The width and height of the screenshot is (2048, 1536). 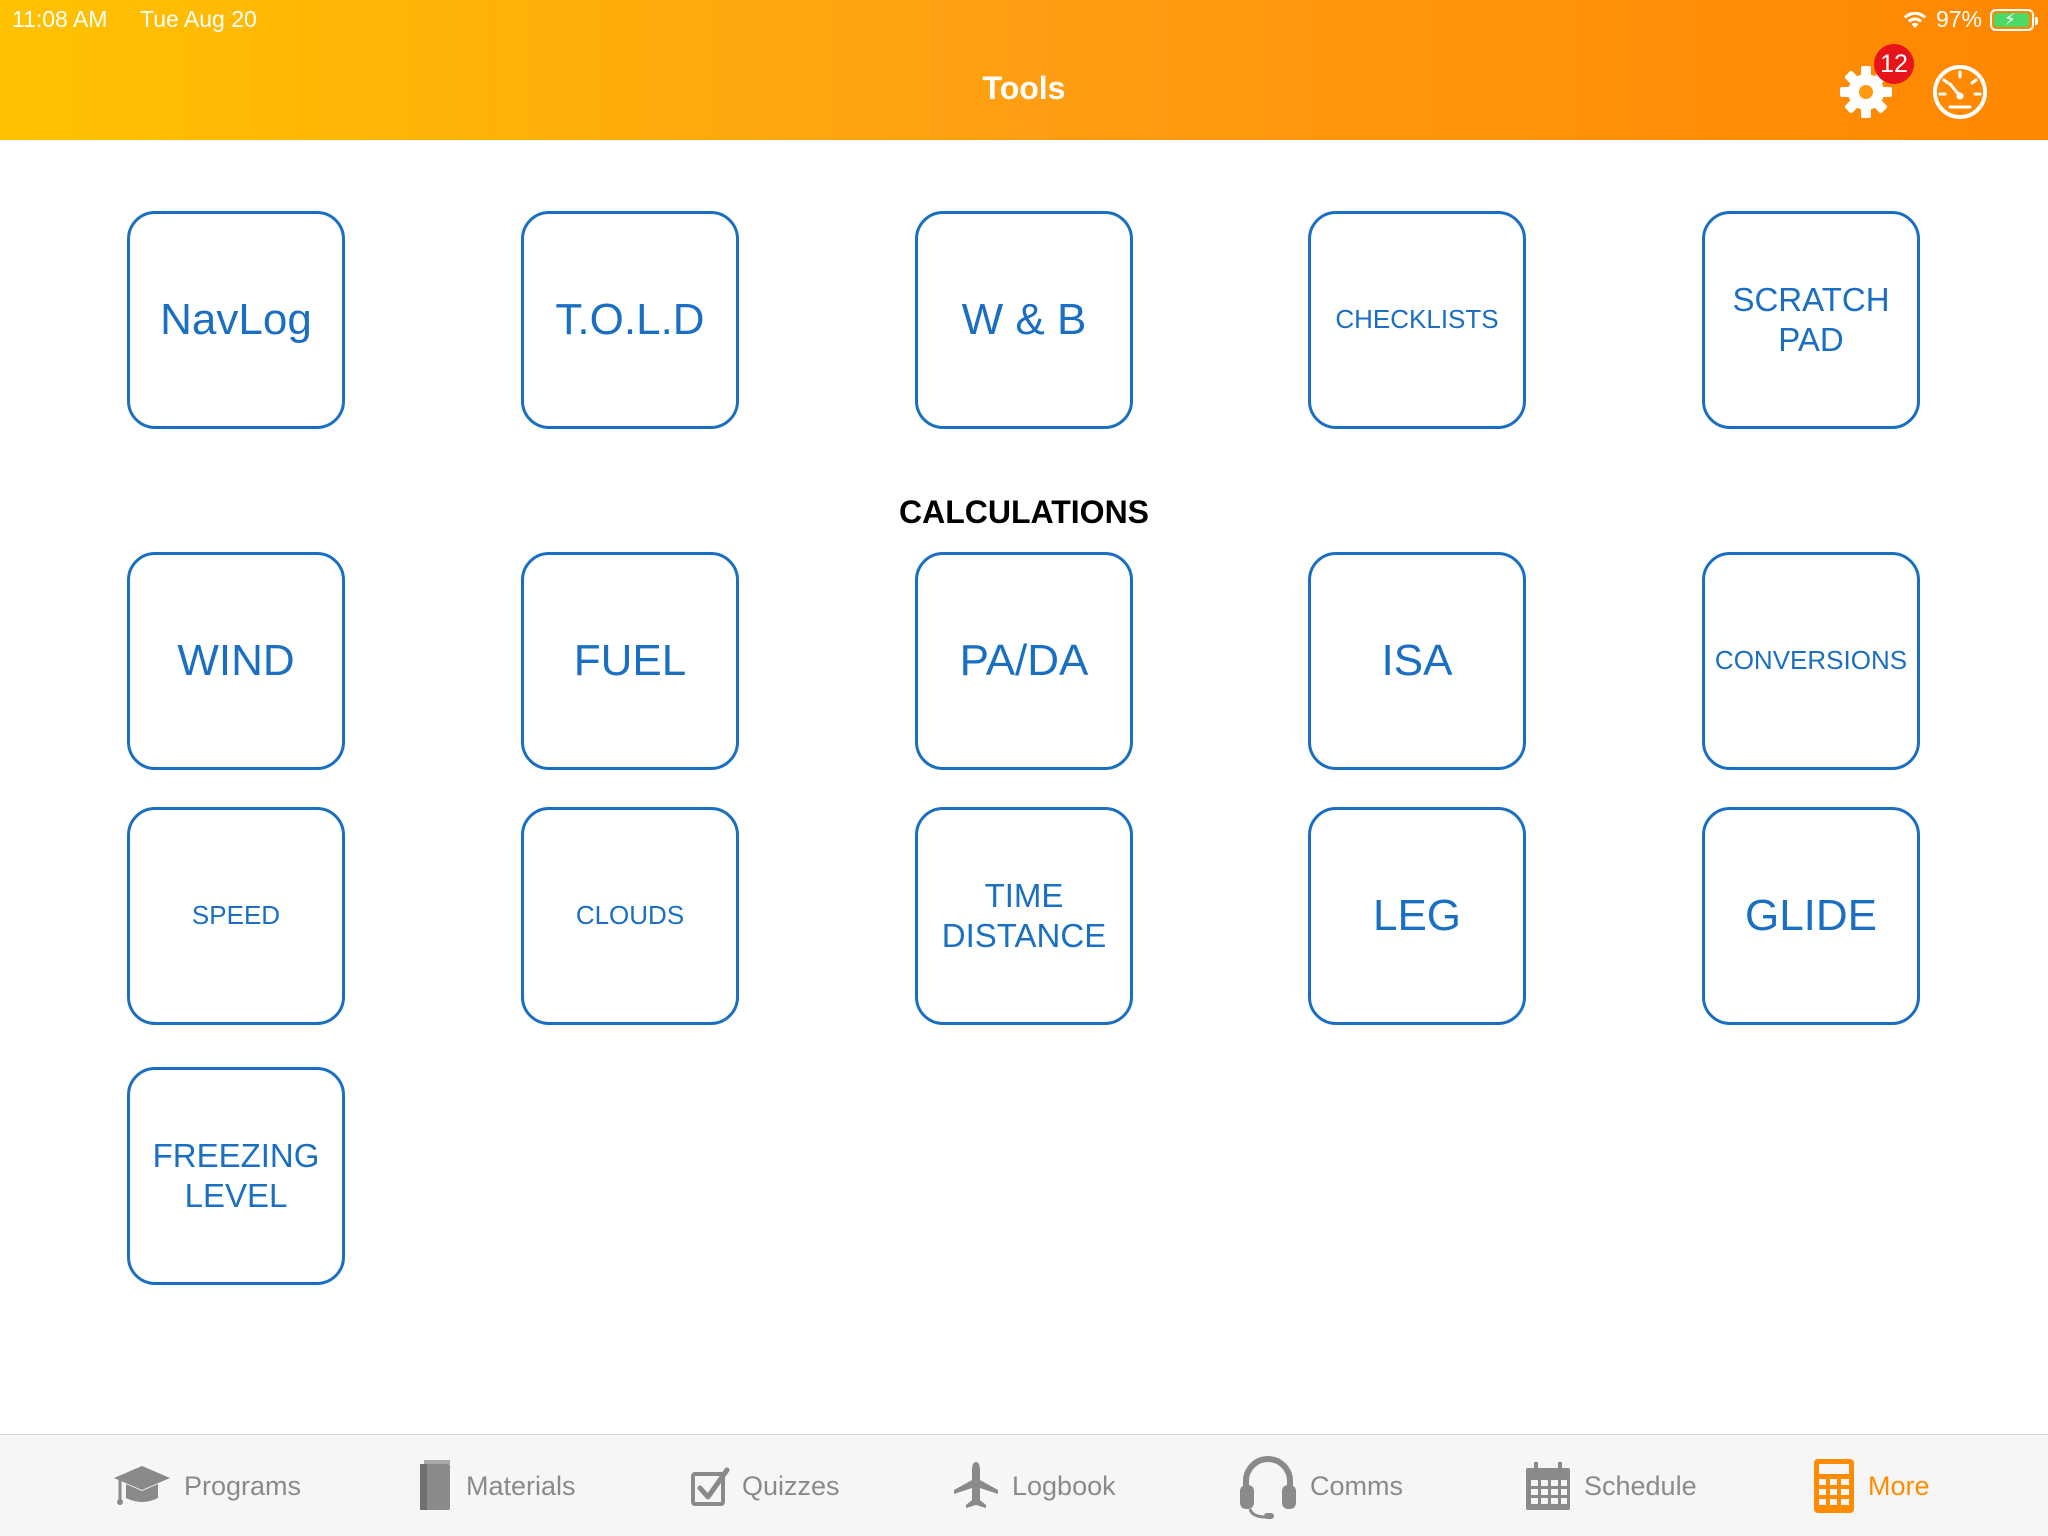 What do you see at coordinates (435, 1485) in the screenshot?
I see `book-icon` at bounding box center [435, 1485].